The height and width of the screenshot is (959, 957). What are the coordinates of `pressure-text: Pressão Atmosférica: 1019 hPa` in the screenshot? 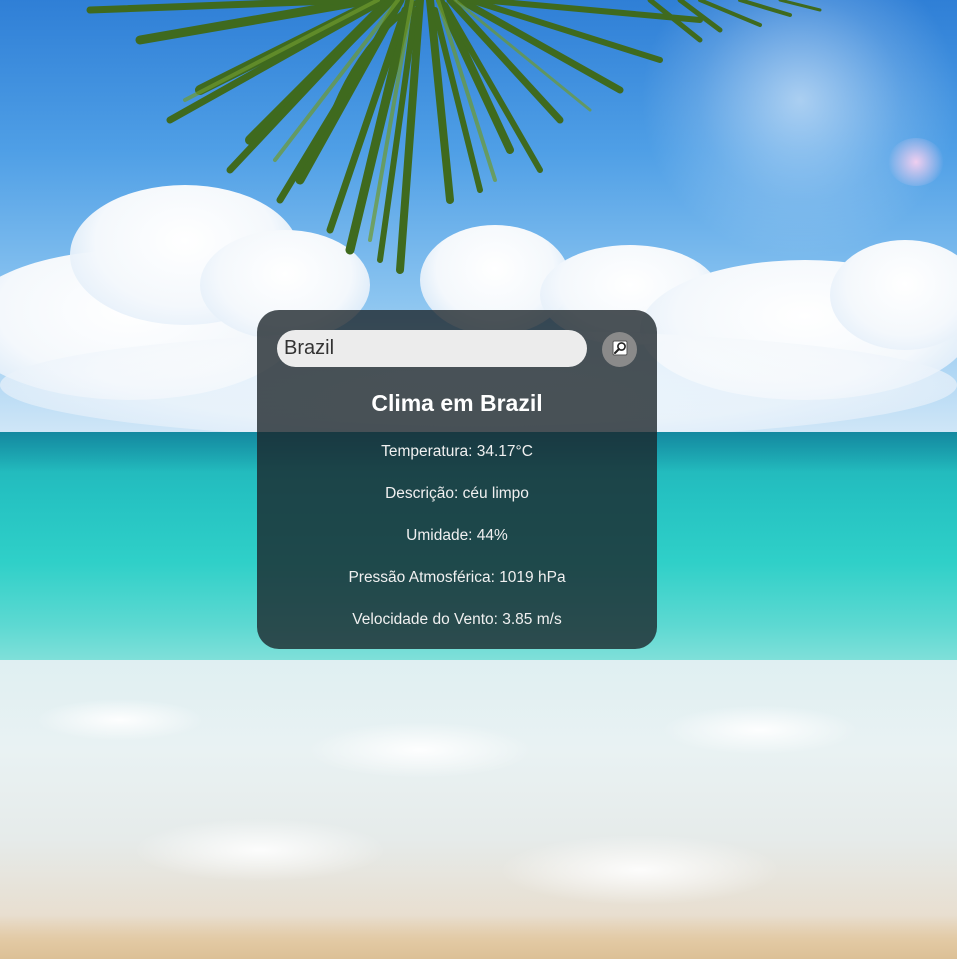 It's located at (457, 577).